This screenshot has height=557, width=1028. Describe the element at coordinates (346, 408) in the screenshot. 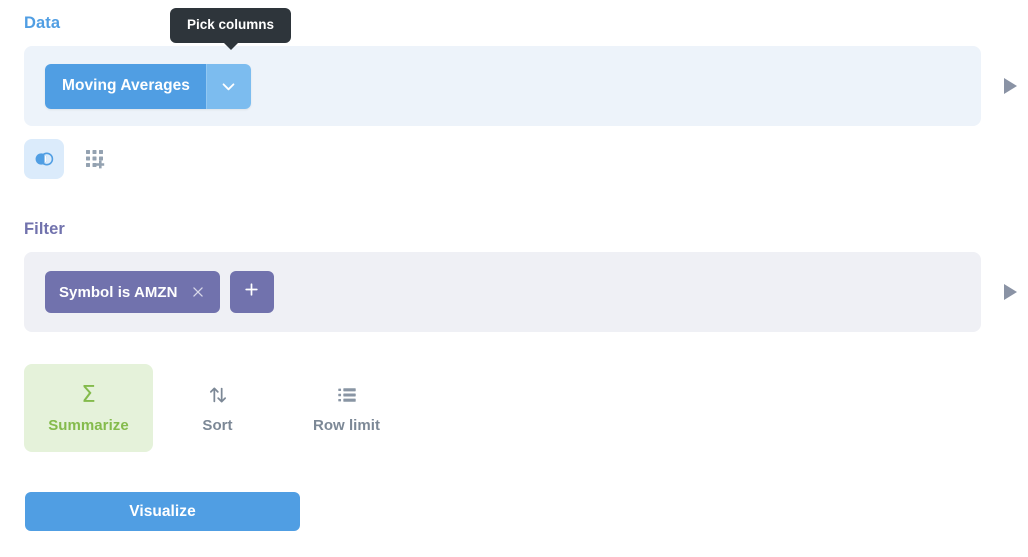

I see `row-limit-step-button: Row limit` at that location.